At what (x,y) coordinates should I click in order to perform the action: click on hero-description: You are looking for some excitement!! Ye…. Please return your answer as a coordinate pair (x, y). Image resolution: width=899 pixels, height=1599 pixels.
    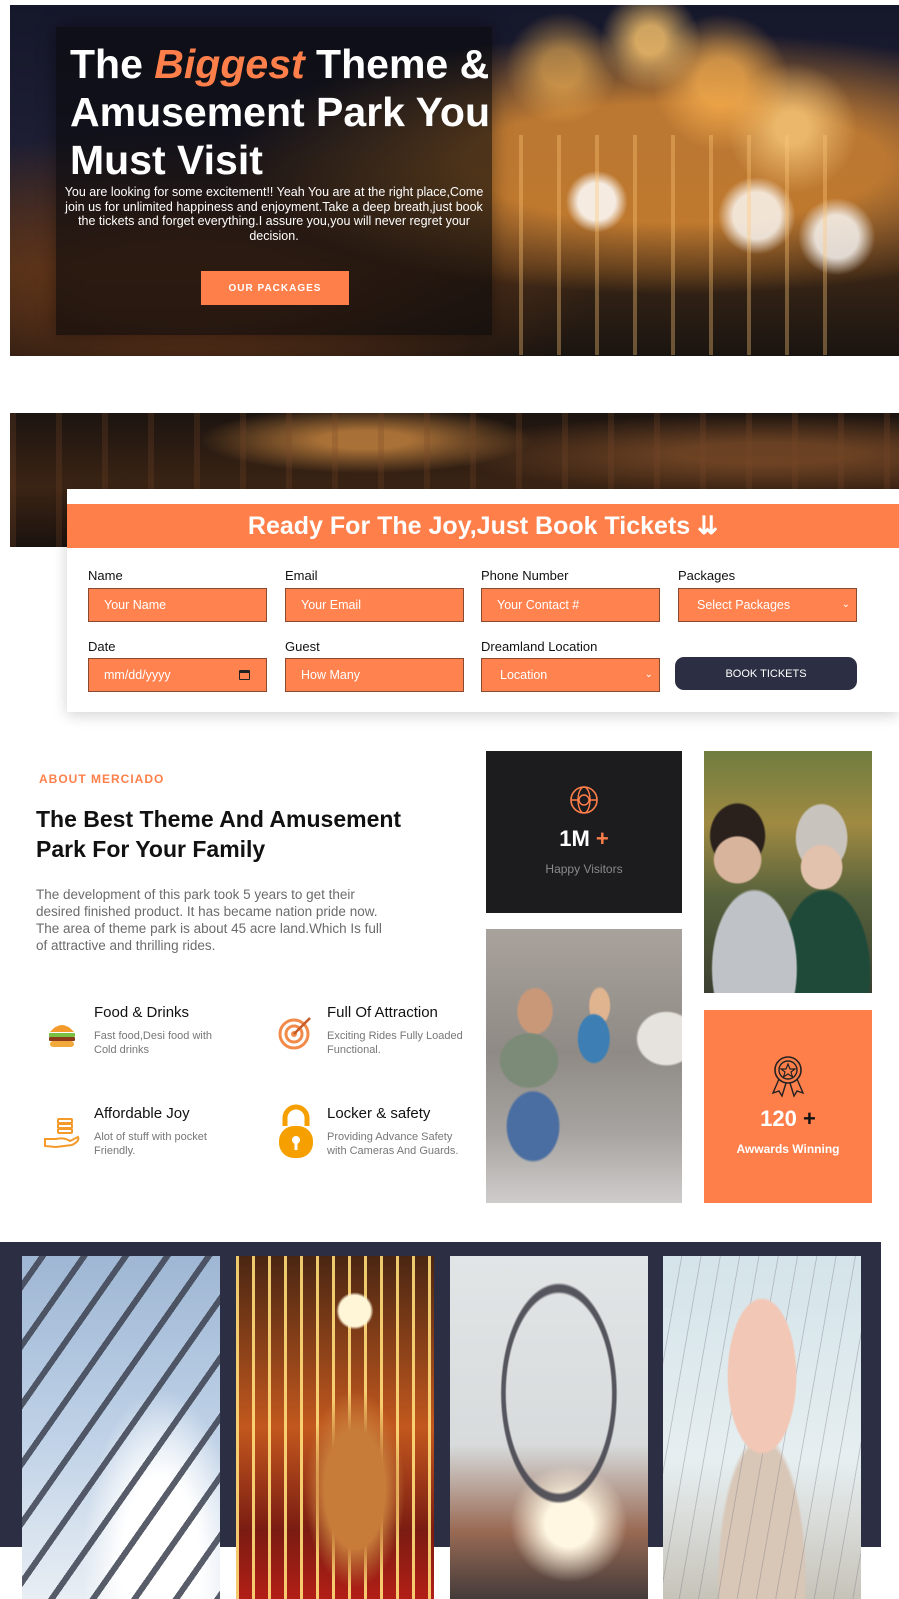
    Looking at the image, I should click on (274, 214).